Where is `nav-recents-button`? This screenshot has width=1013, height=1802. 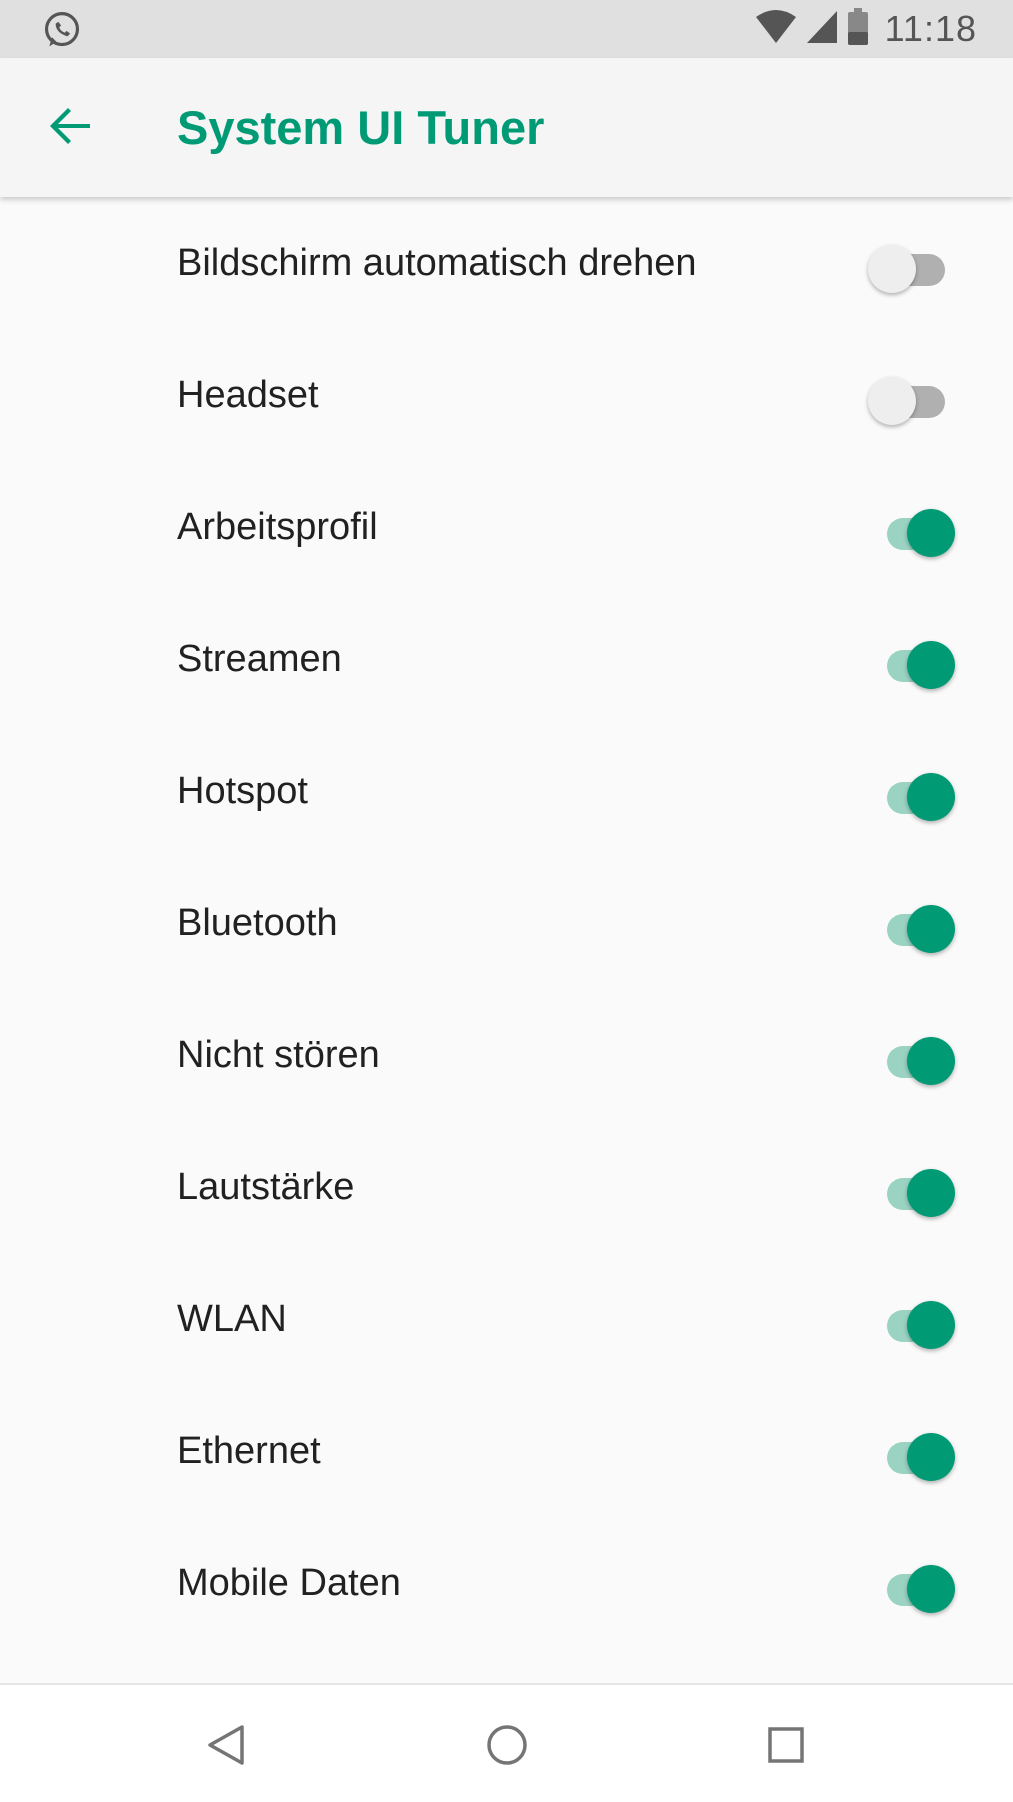
nav-recents-button is located at coordinates (786, 1745).